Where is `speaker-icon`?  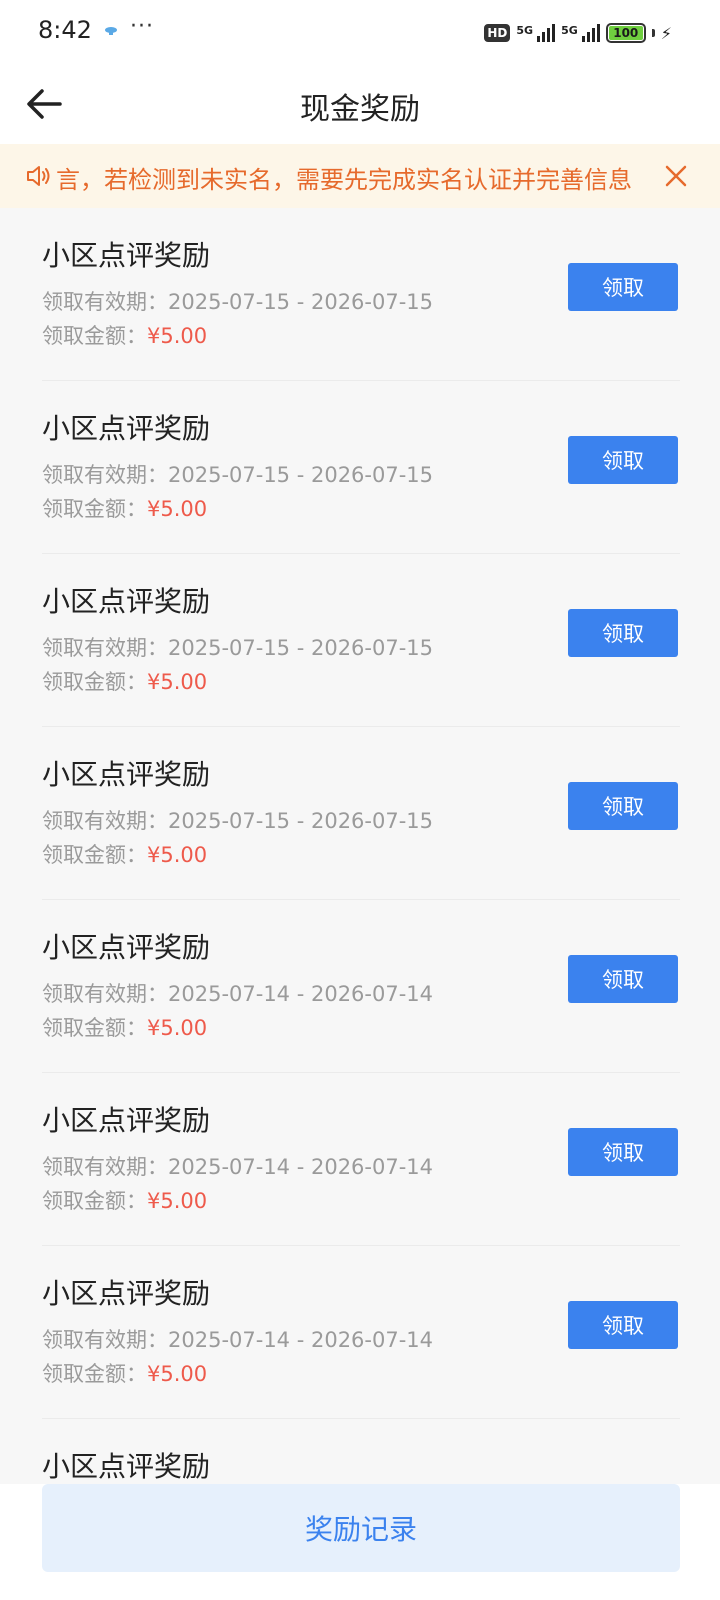
speaker-icon is located at coordinates (38, 176).